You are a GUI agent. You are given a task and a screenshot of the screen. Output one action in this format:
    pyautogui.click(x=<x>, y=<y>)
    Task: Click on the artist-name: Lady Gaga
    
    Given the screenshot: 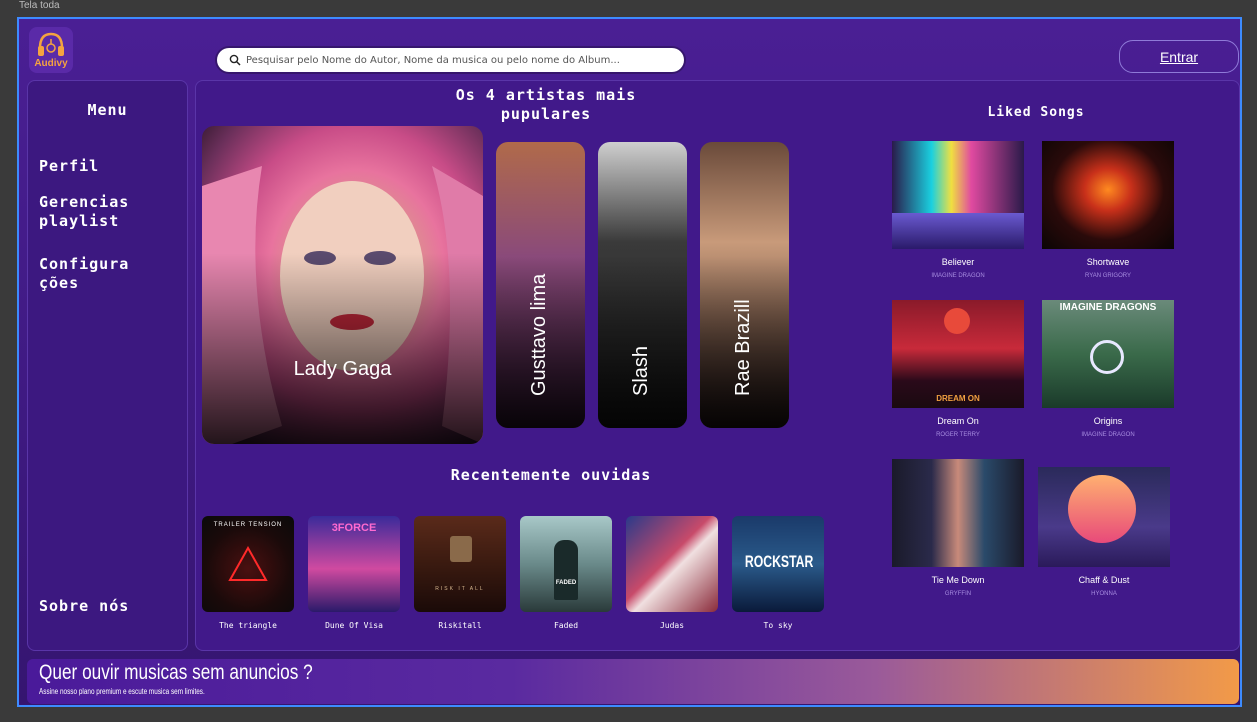 What is the action you would take?
    pyautogui.click(x=342, y=369)
    